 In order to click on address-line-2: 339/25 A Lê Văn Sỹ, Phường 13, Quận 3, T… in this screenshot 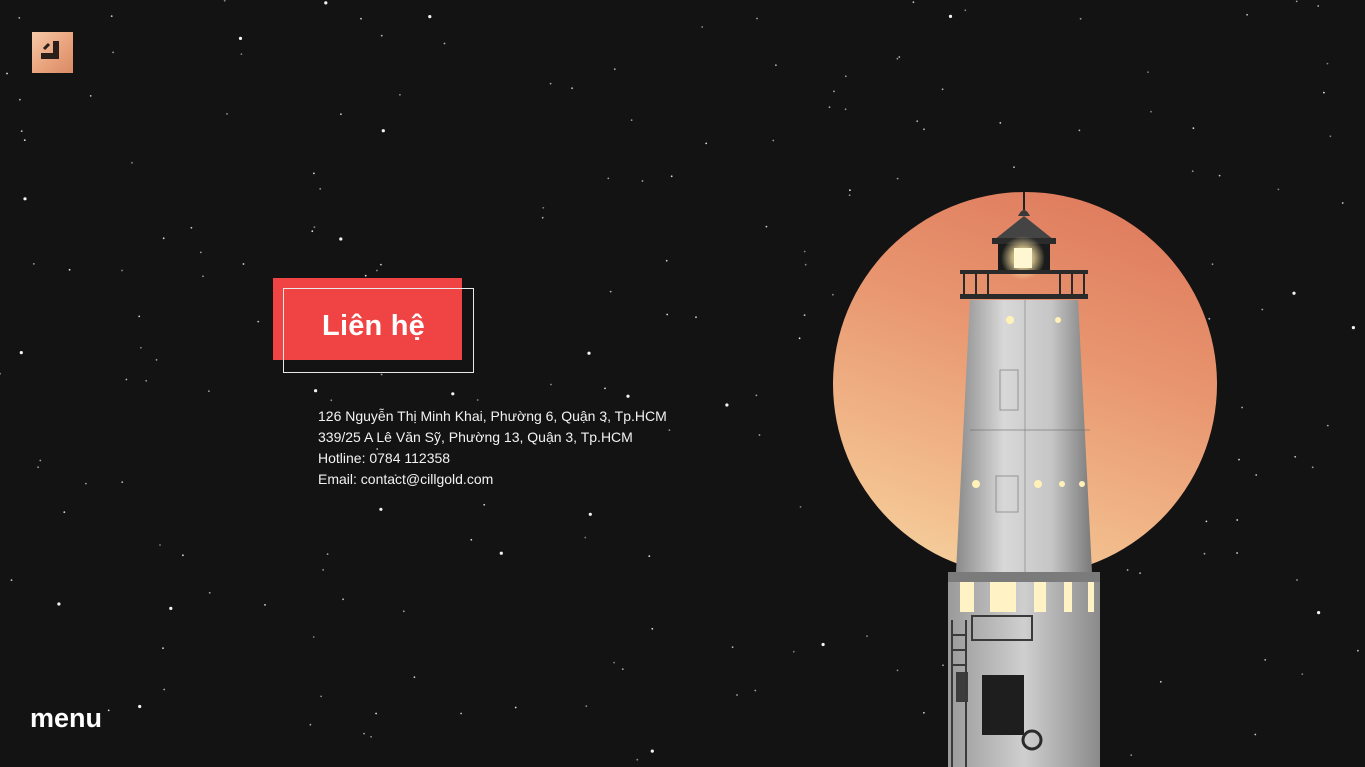, I will do `click(475, 437)`.